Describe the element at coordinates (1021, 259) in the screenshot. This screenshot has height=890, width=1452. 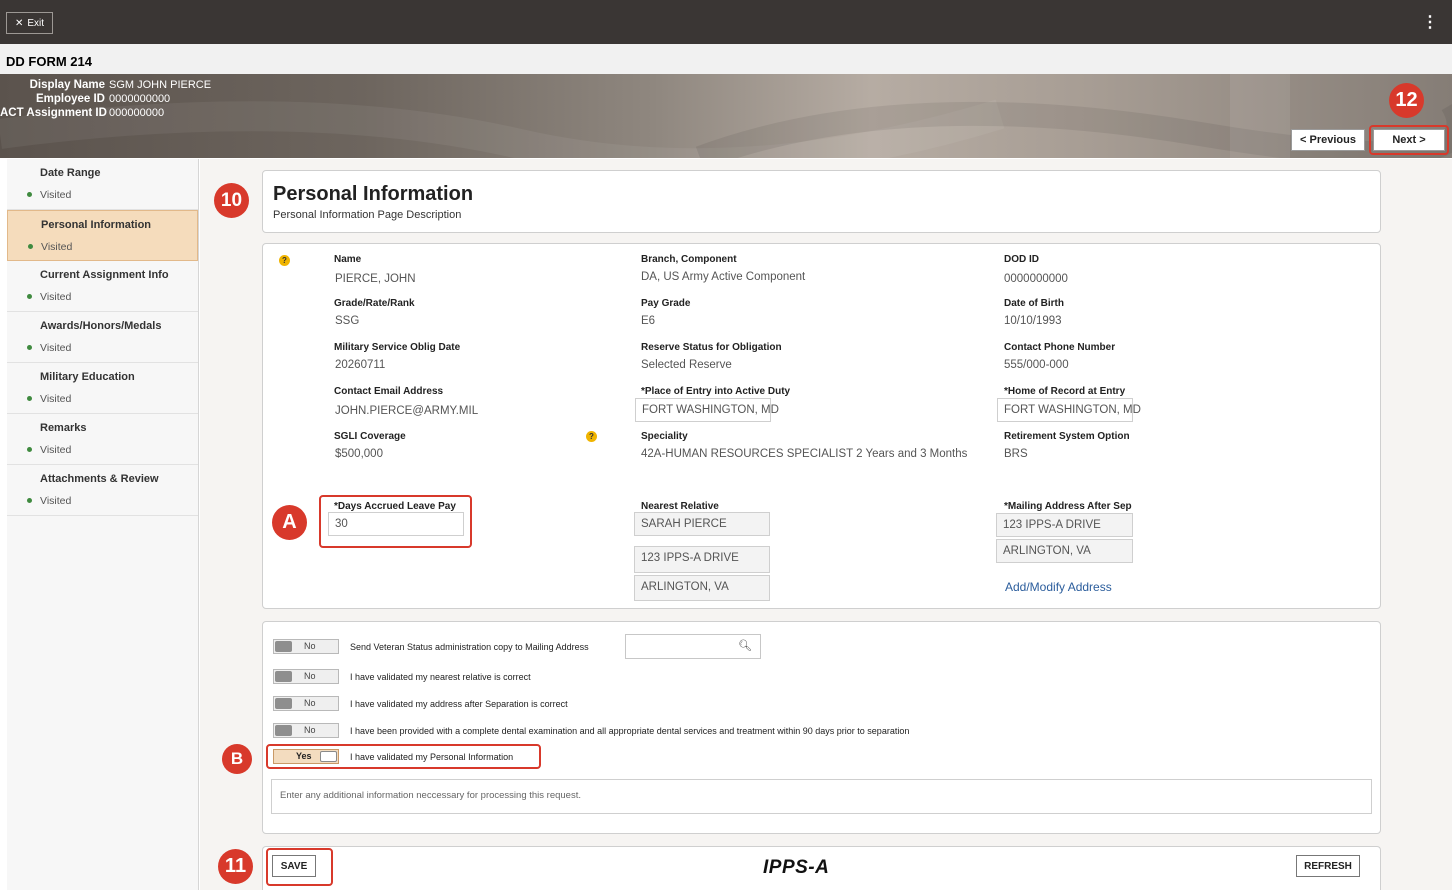
I see `dod-id-label: DOD ID` at that location.